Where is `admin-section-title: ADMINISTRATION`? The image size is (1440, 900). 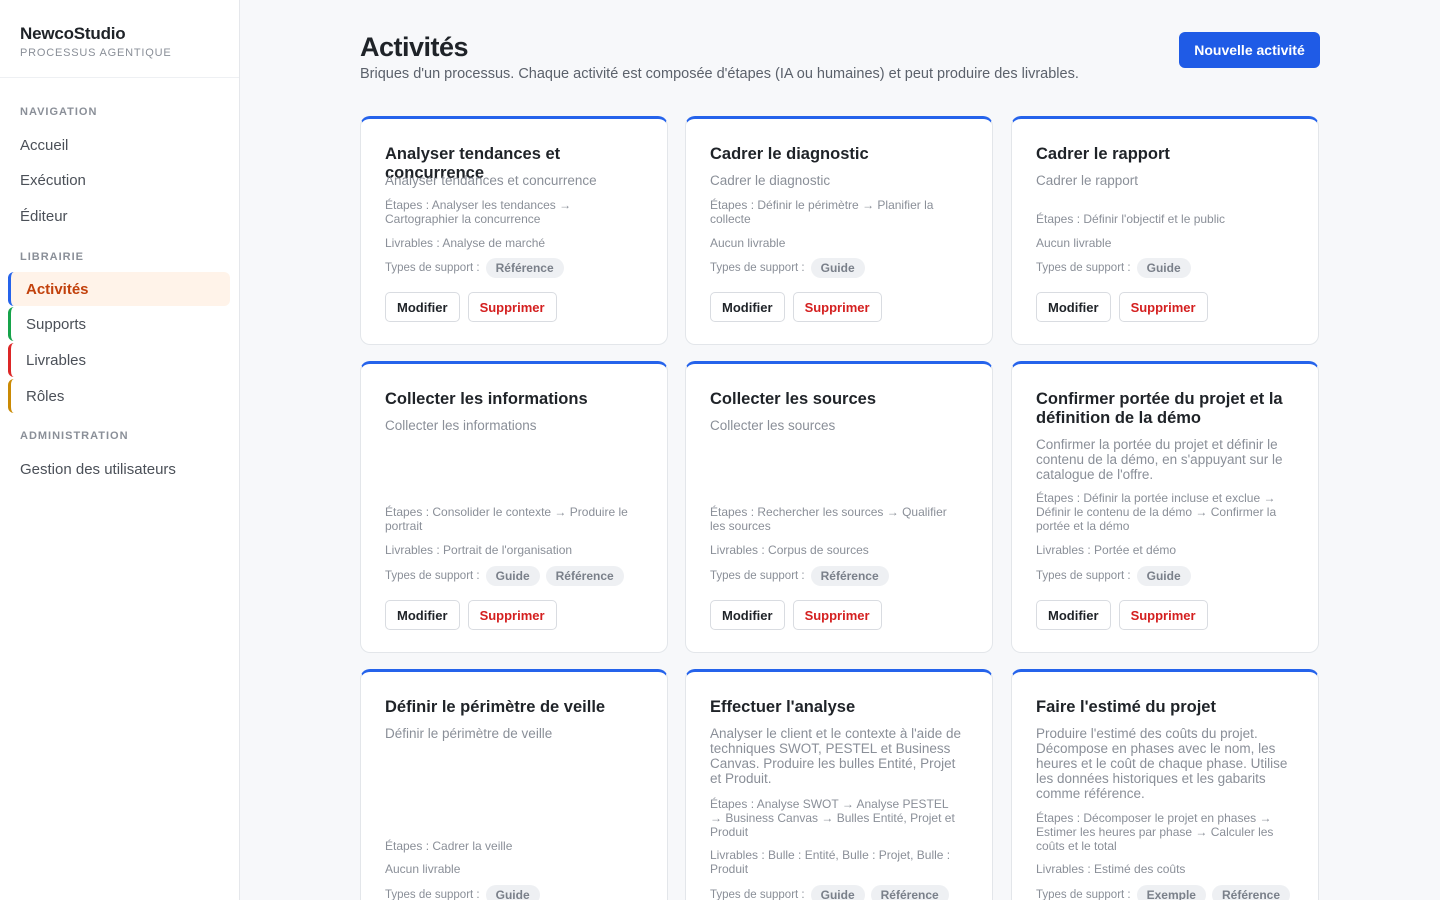 admin-section-title: ADMINISTRATION is located at coordinates (74, 436).